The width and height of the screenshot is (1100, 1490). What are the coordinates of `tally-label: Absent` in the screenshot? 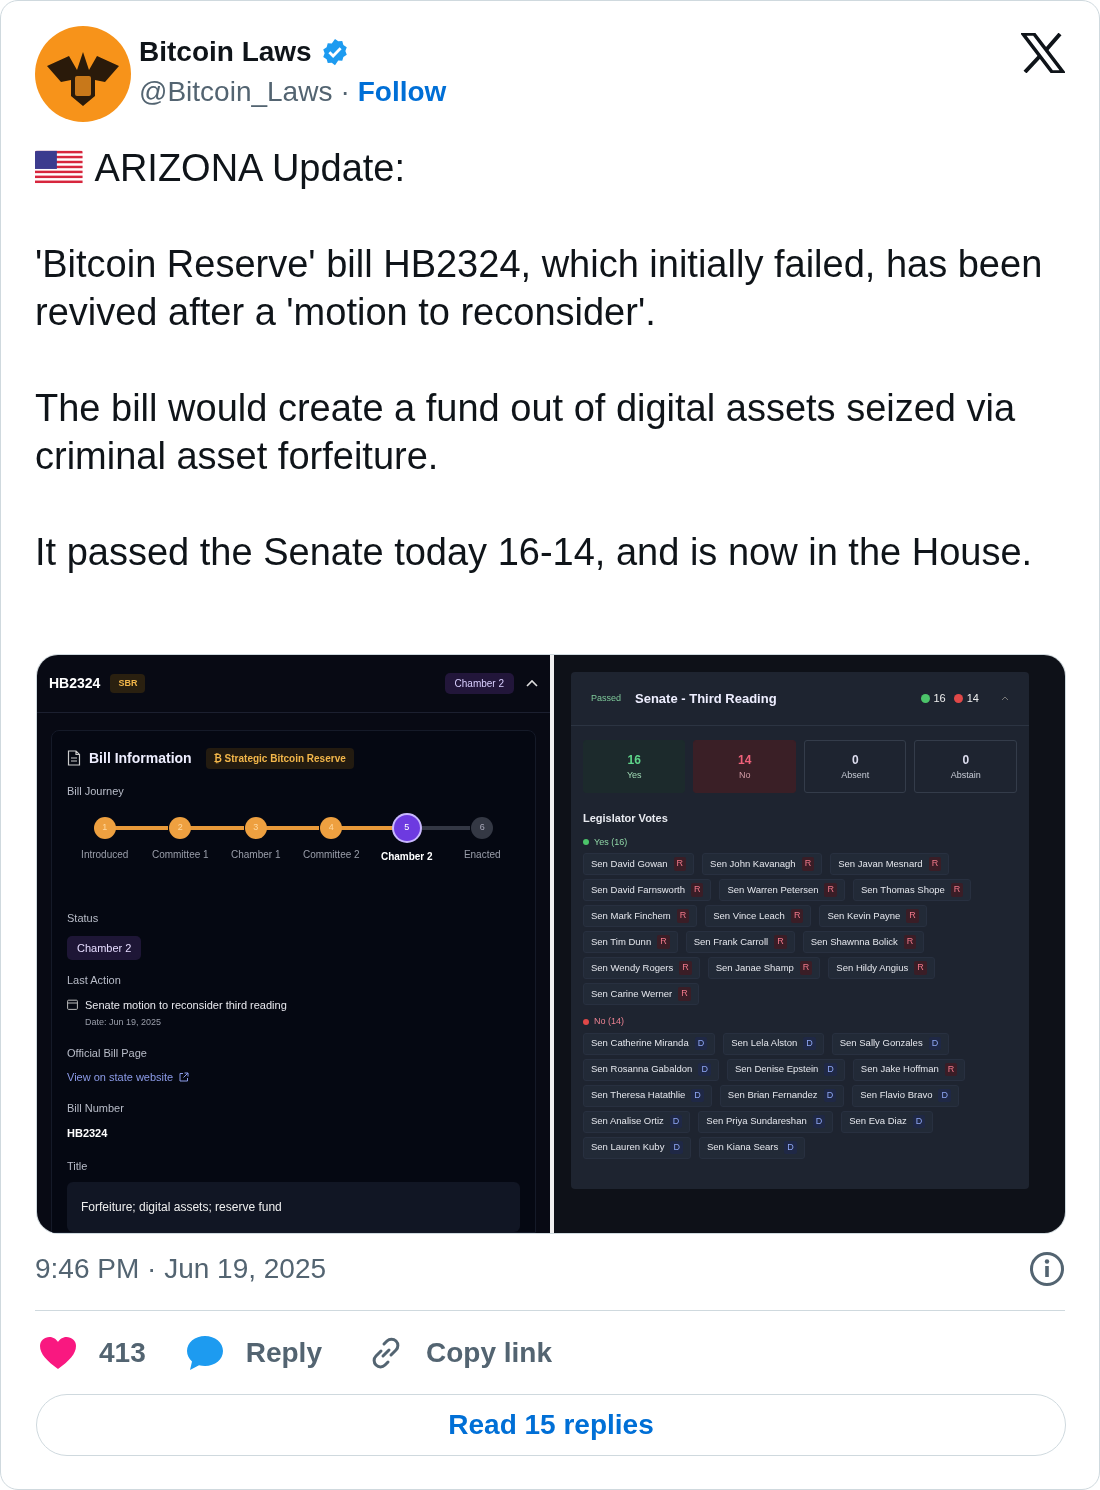 It's located at (855, 775).